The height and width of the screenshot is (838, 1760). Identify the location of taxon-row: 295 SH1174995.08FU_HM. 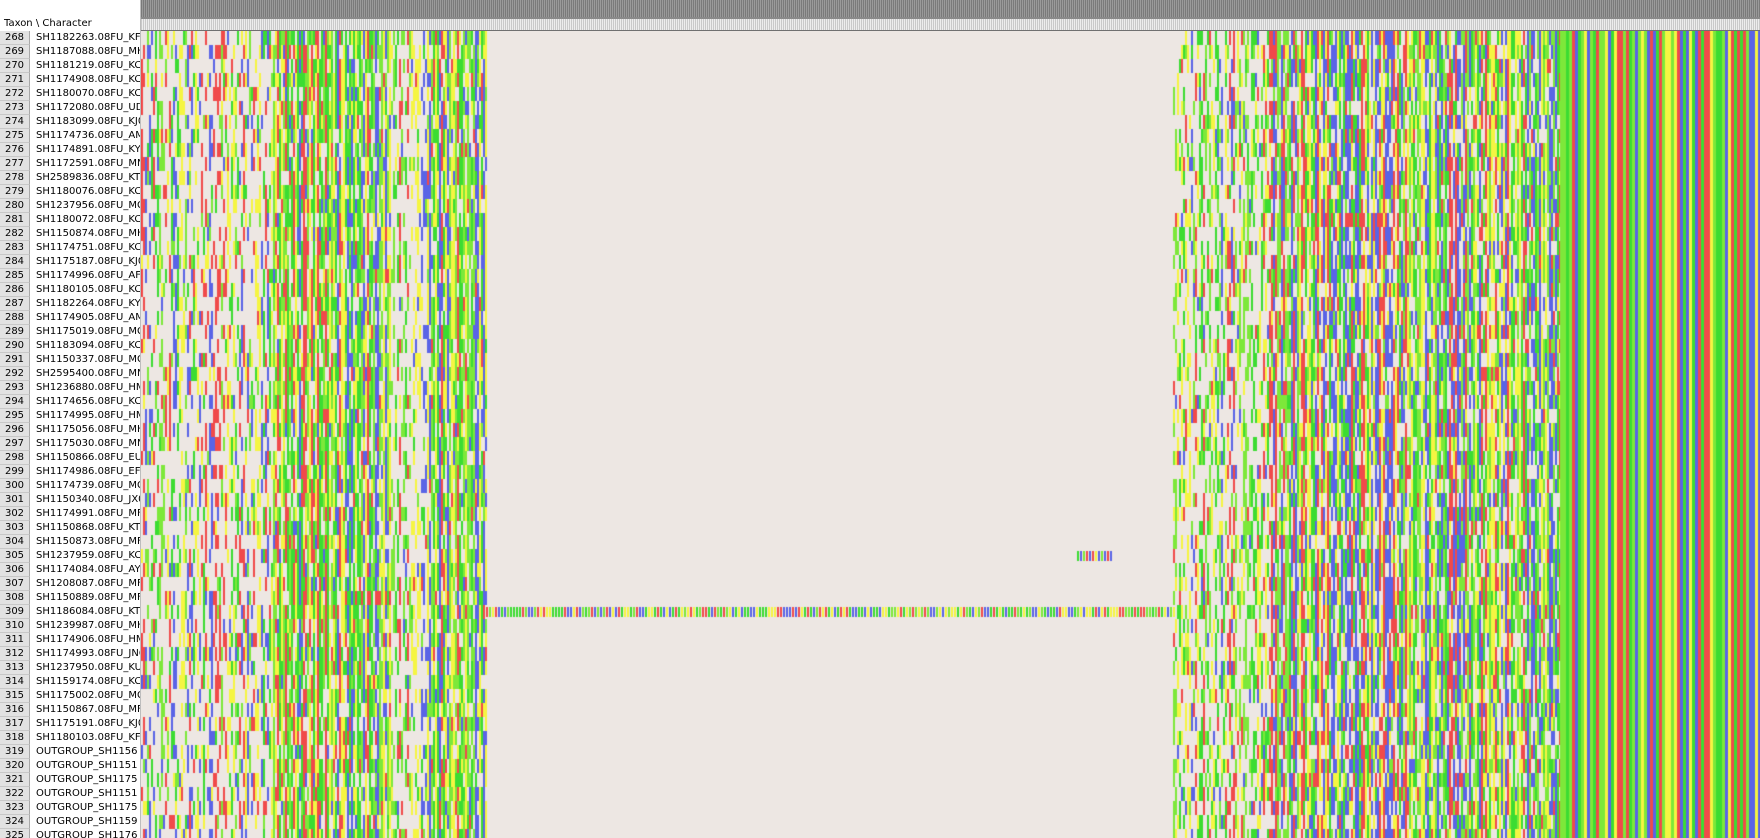
(70, 416).